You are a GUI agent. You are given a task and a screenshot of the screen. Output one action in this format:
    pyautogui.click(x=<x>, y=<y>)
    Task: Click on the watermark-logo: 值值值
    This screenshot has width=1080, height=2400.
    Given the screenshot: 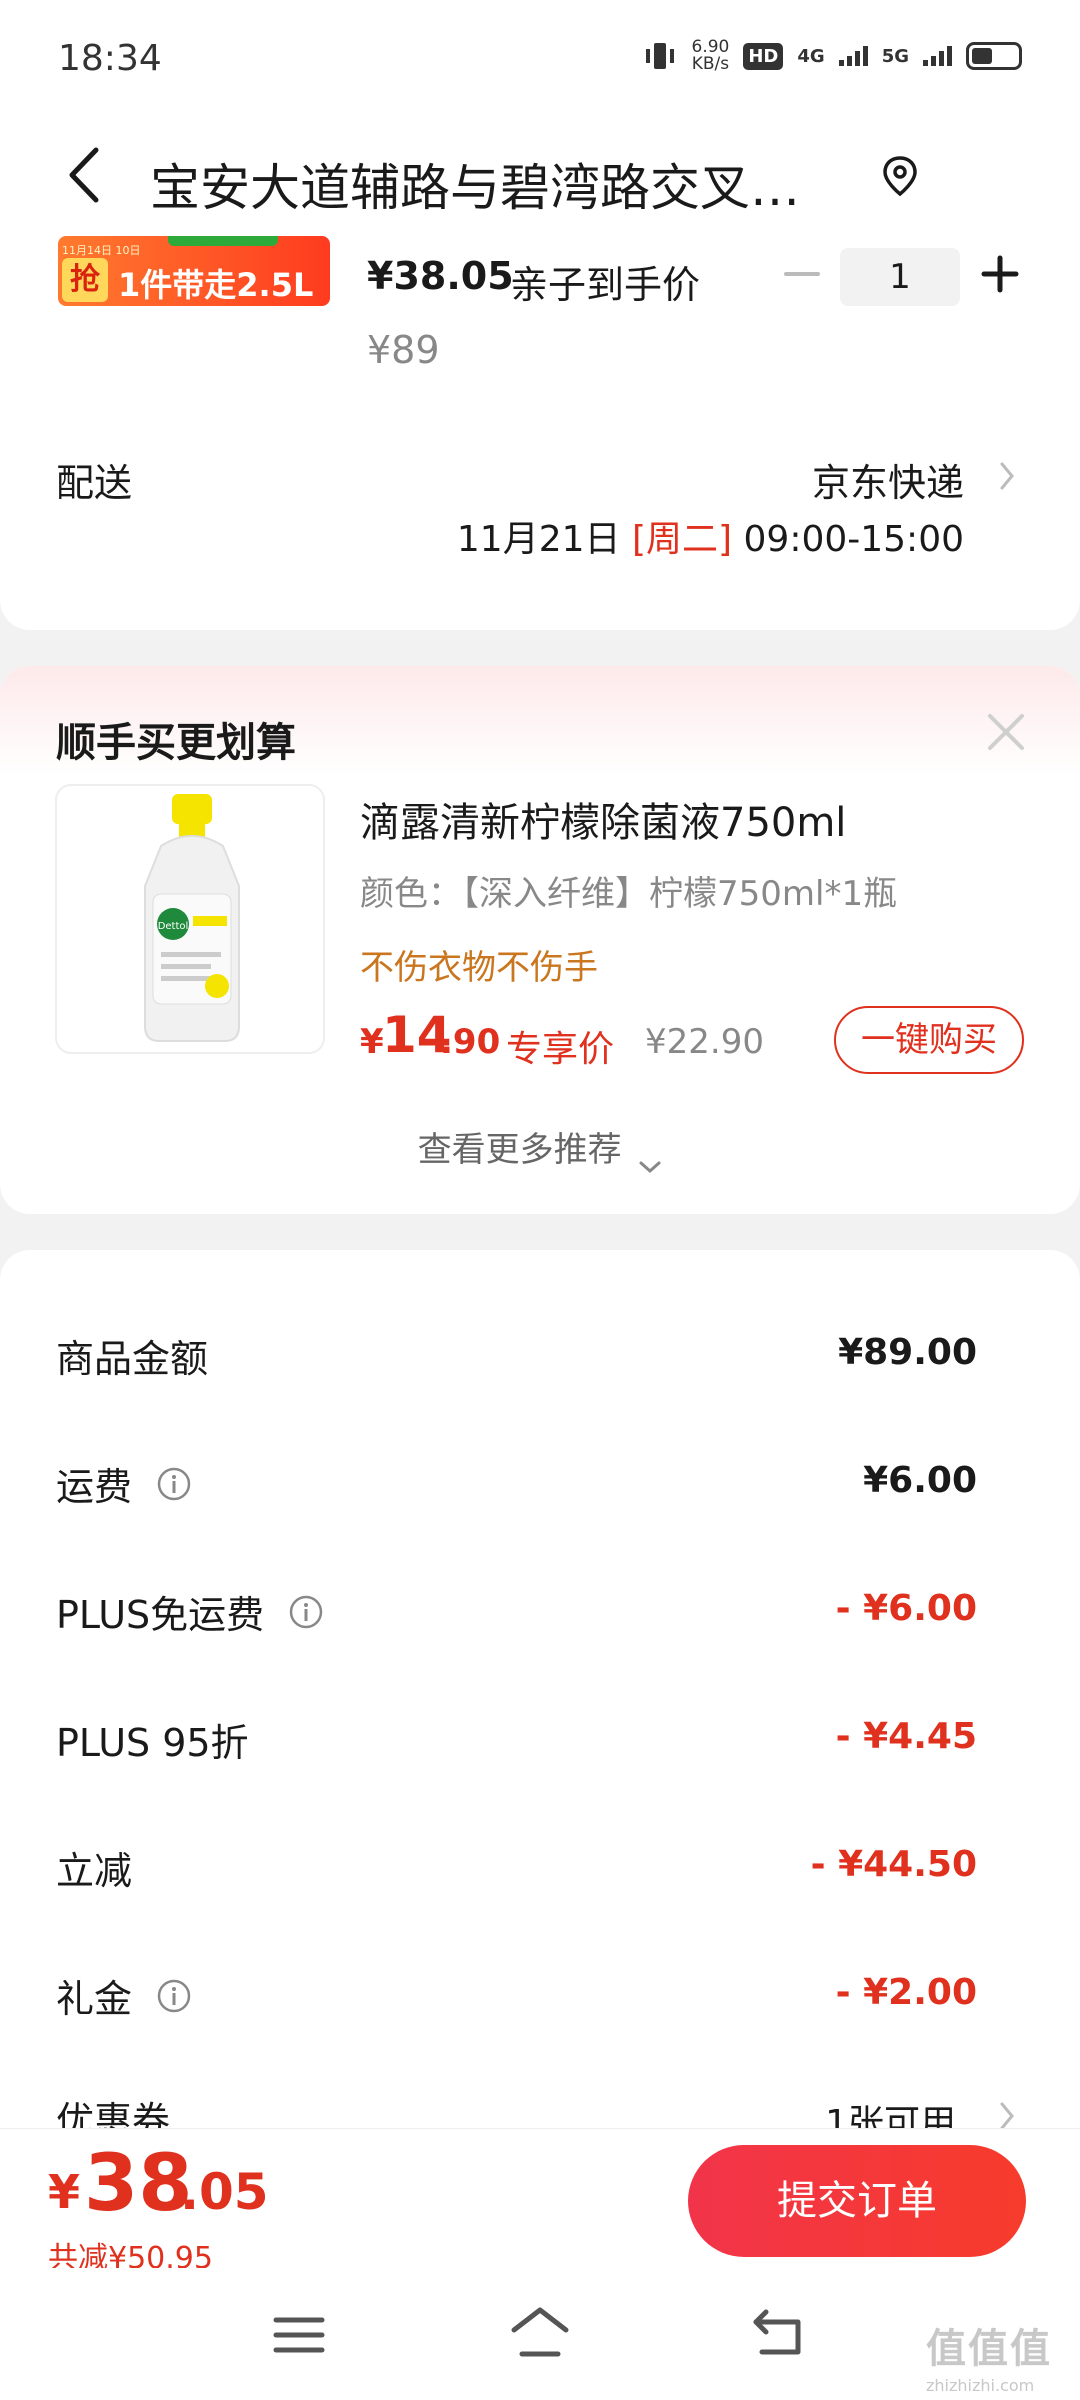 What is the action you would take?
    pyautogui.click(x=989, y=2349)
    